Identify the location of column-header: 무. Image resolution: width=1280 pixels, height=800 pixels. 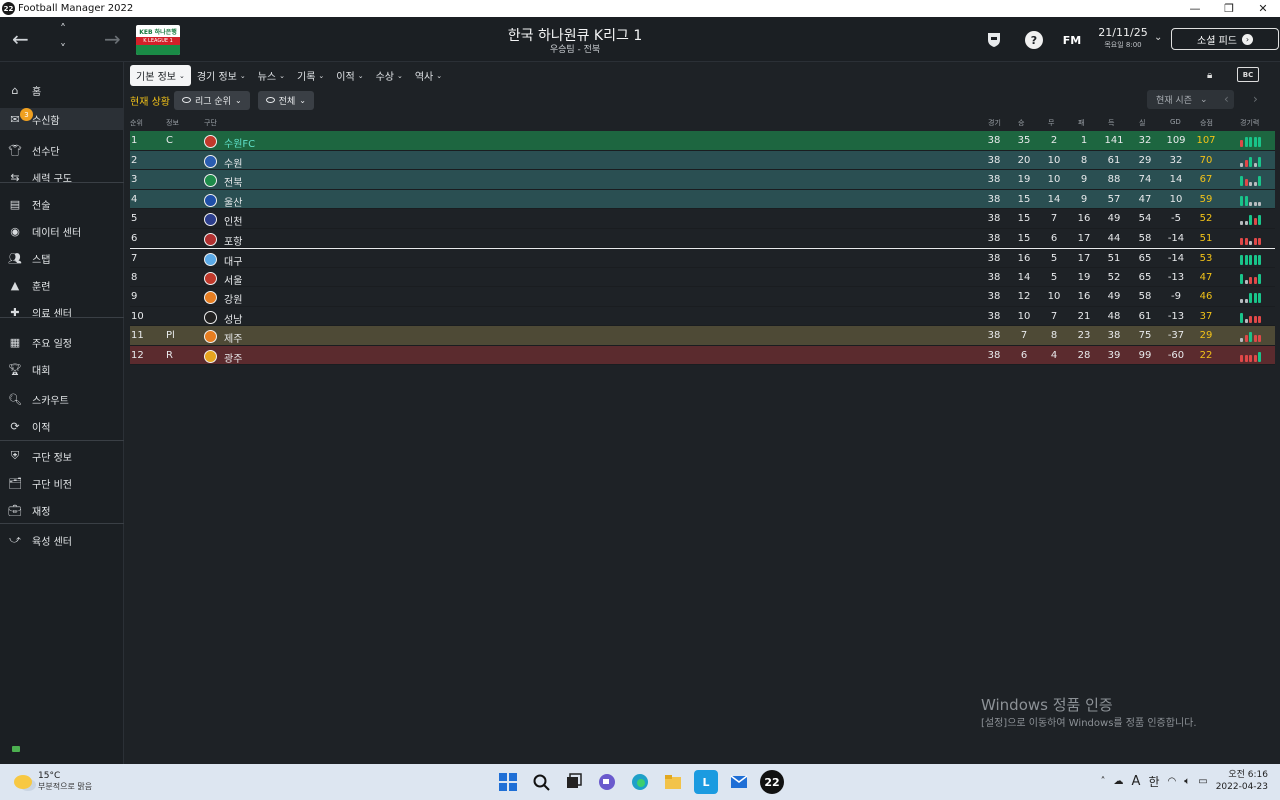
(1051, 123).